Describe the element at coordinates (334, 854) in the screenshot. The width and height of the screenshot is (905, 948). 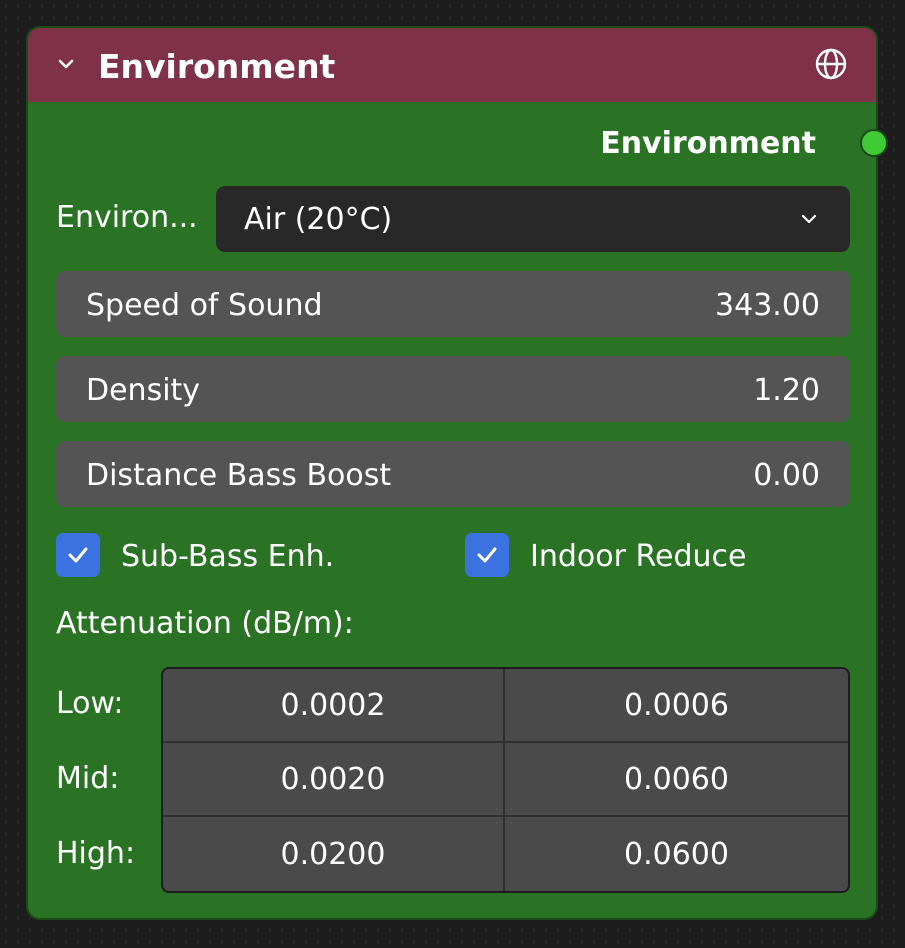
I see `attenuation-cell-high-1: 0.0200` at that location.